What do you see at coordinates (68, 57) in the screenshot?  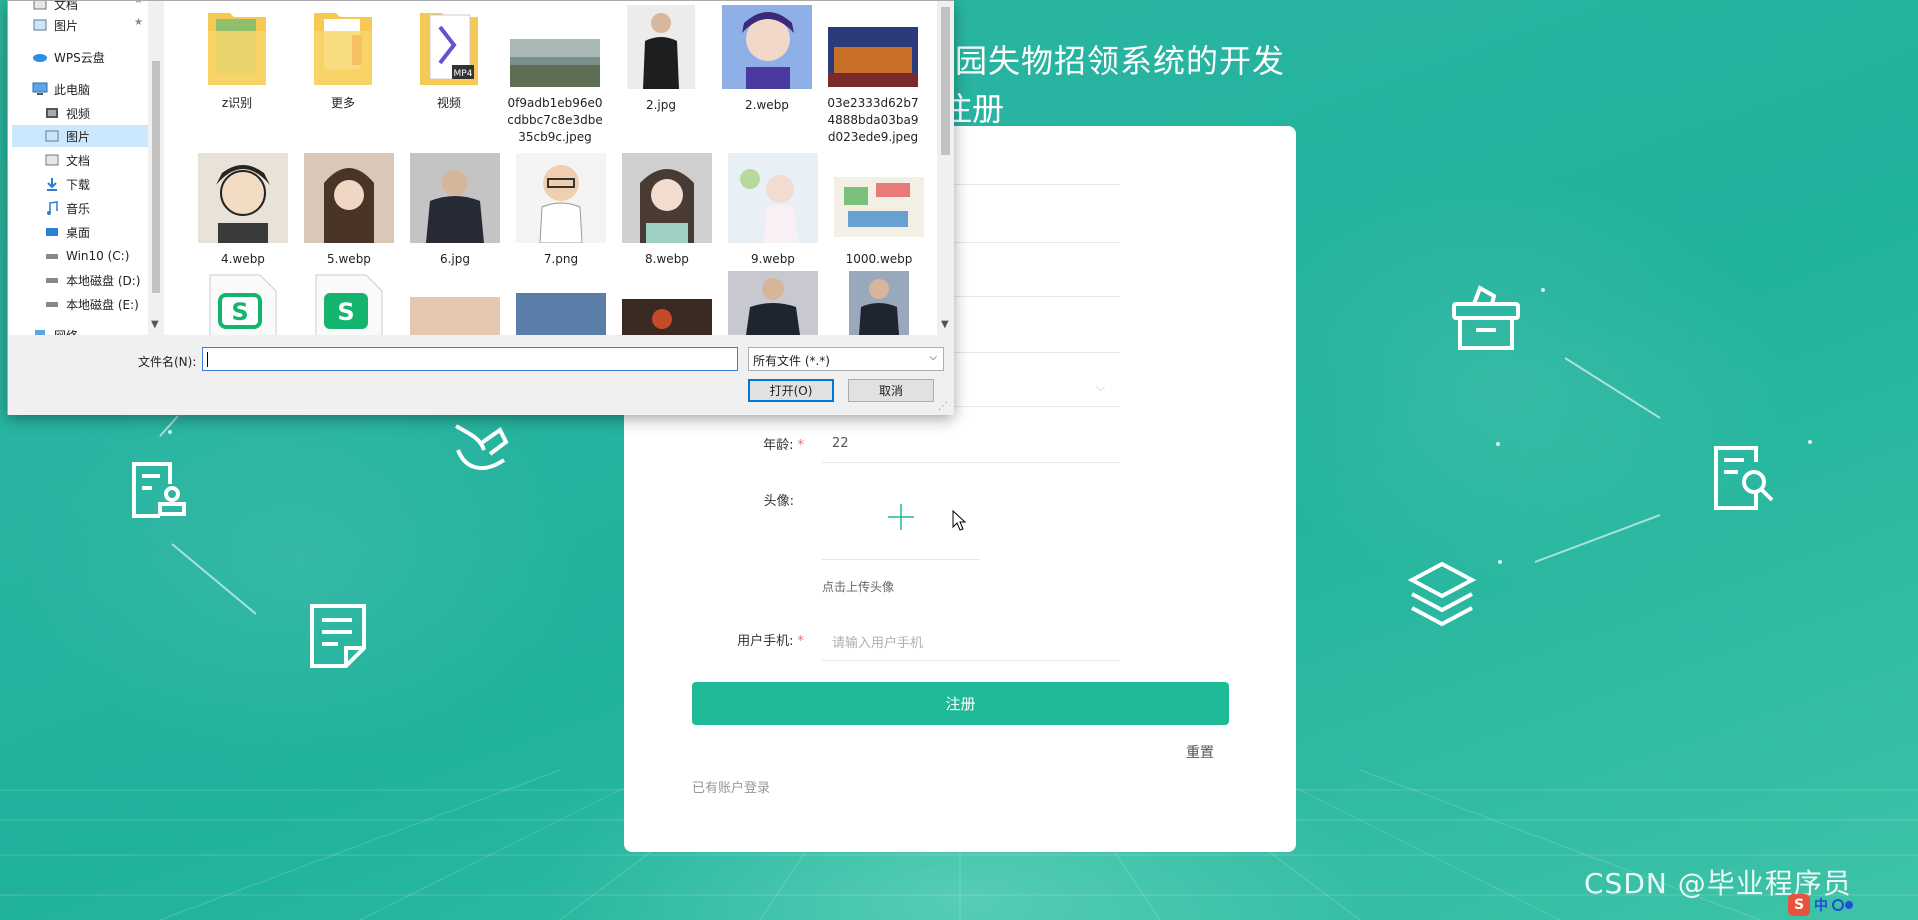 I see `nav-item-wps-cloud: WPS云盘` at bounding box center [68, 57].